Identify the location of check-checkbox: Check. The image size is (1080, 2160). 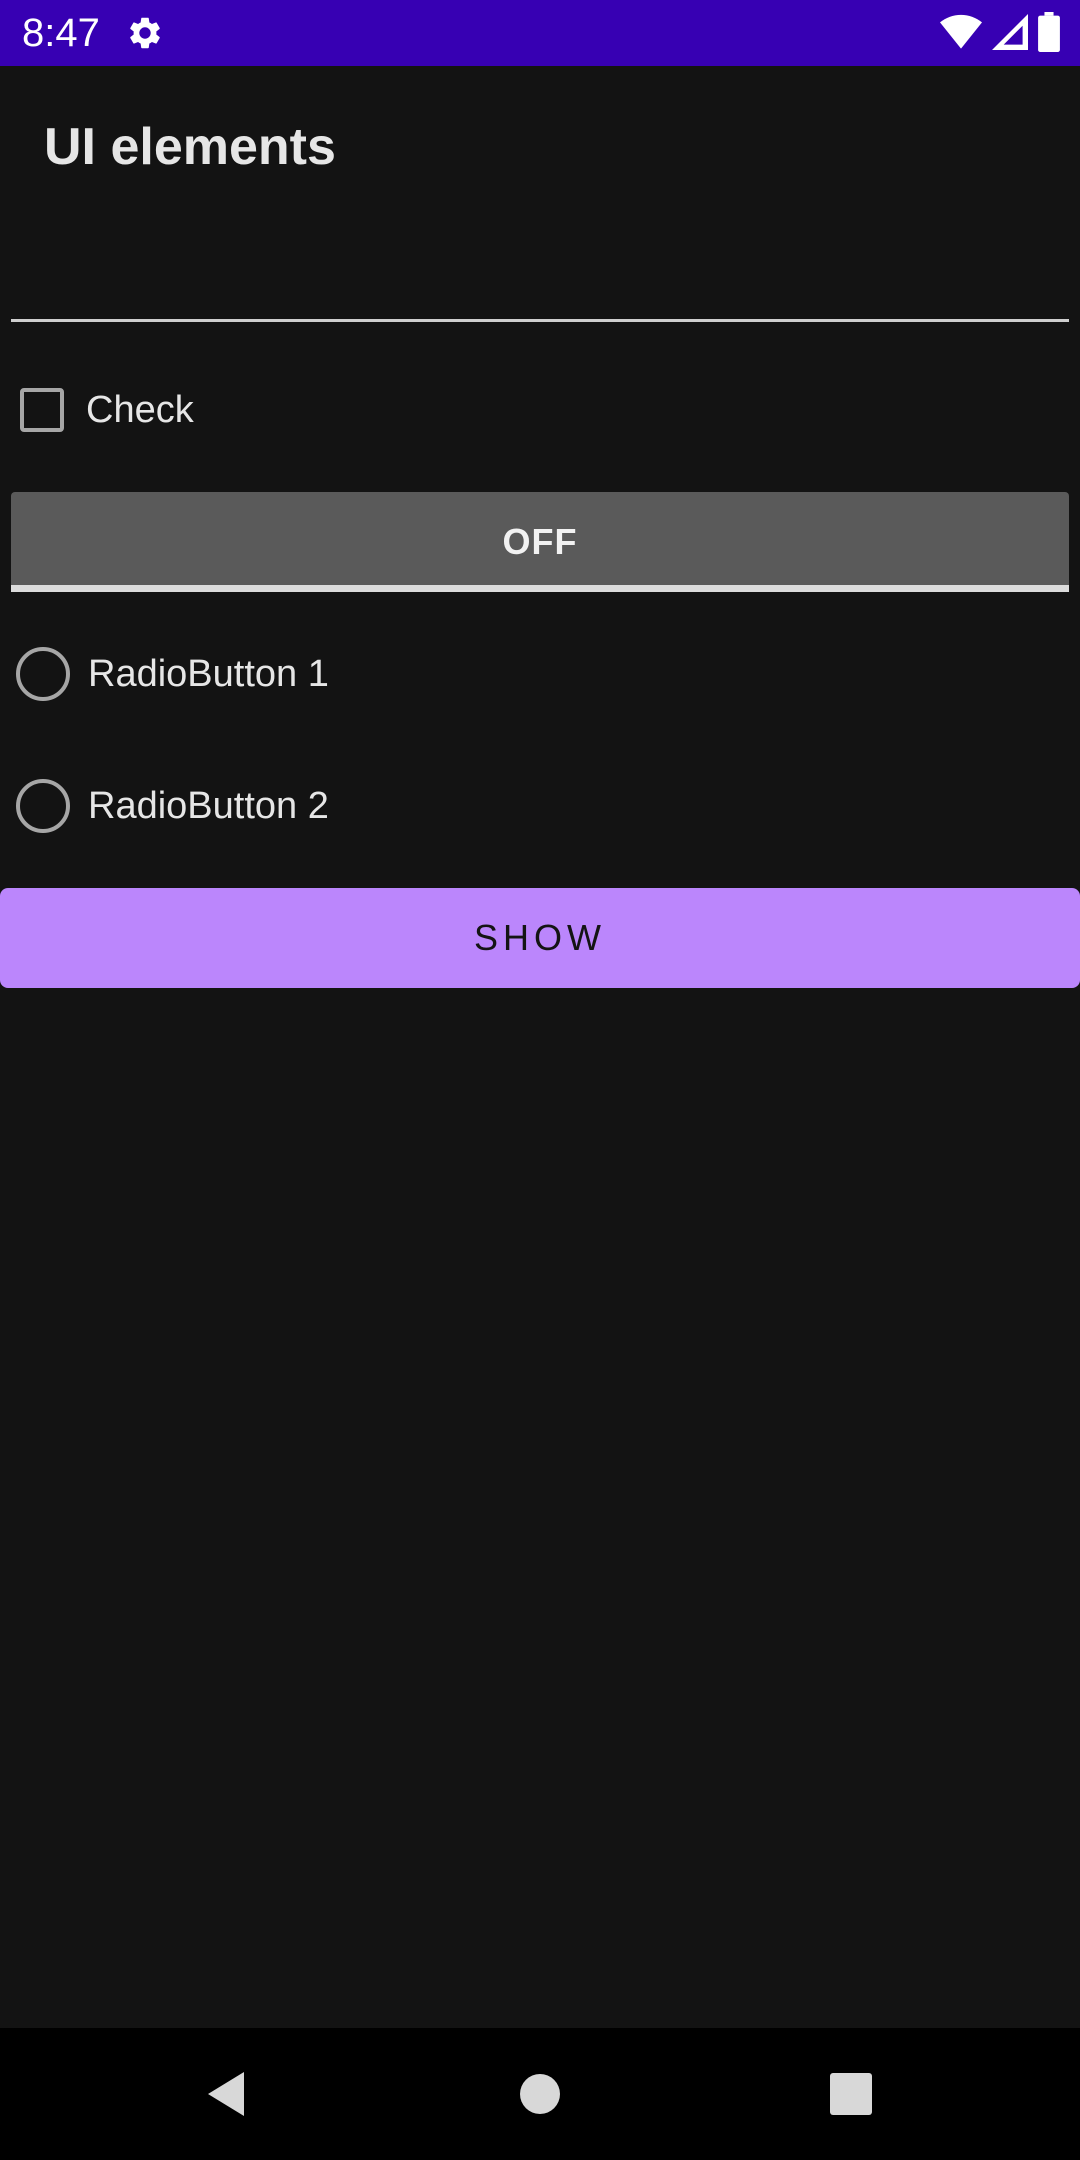
(106, 410).